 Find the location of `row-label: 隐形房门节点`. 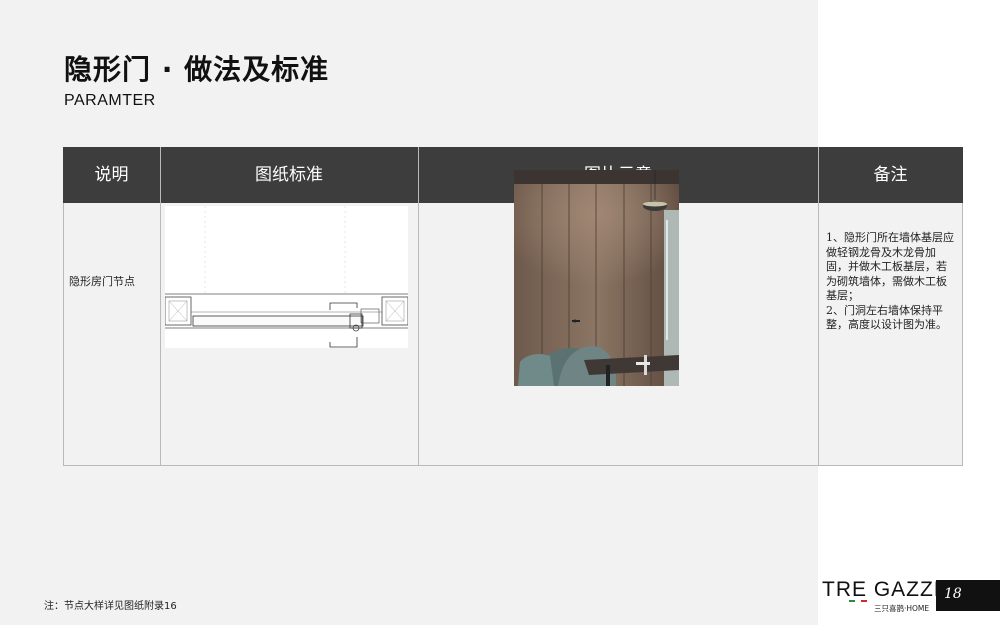

row-label: 隐形房门节点 is located at coordinates (102, 281).